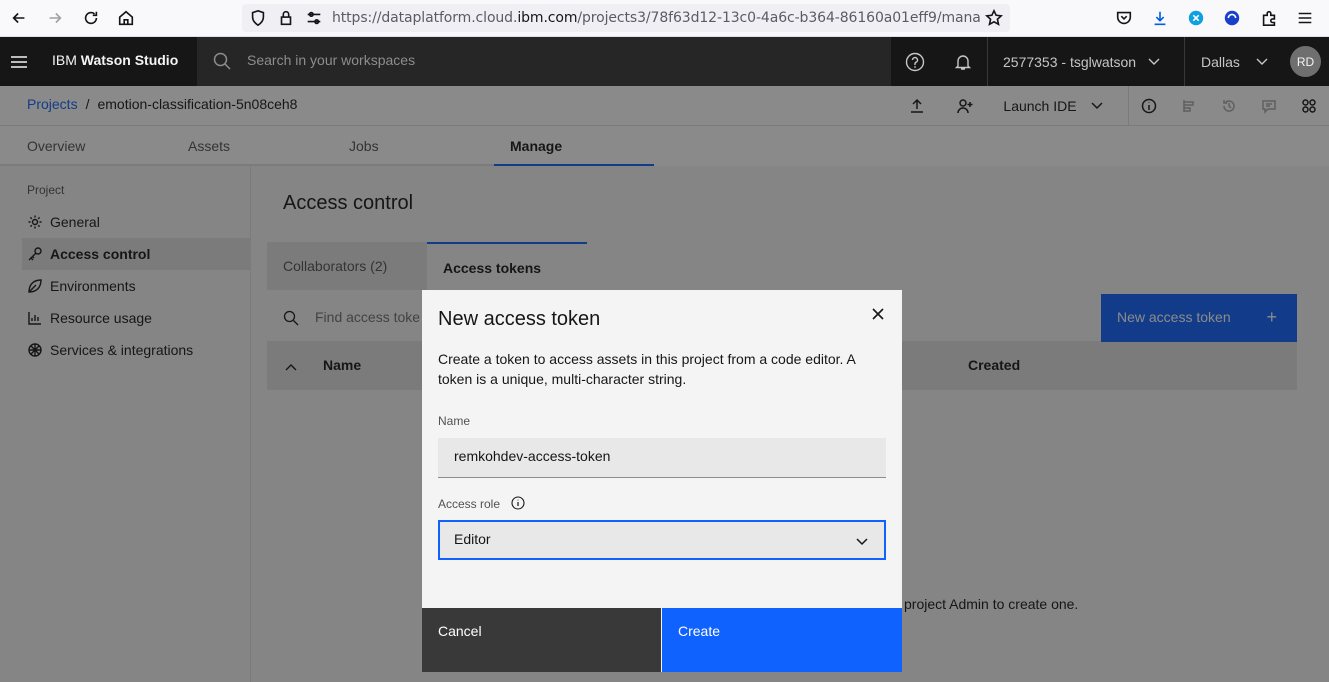  Describe the element at coordinates (258, 18) in the screenshot. I see `shield-icon` at that location.